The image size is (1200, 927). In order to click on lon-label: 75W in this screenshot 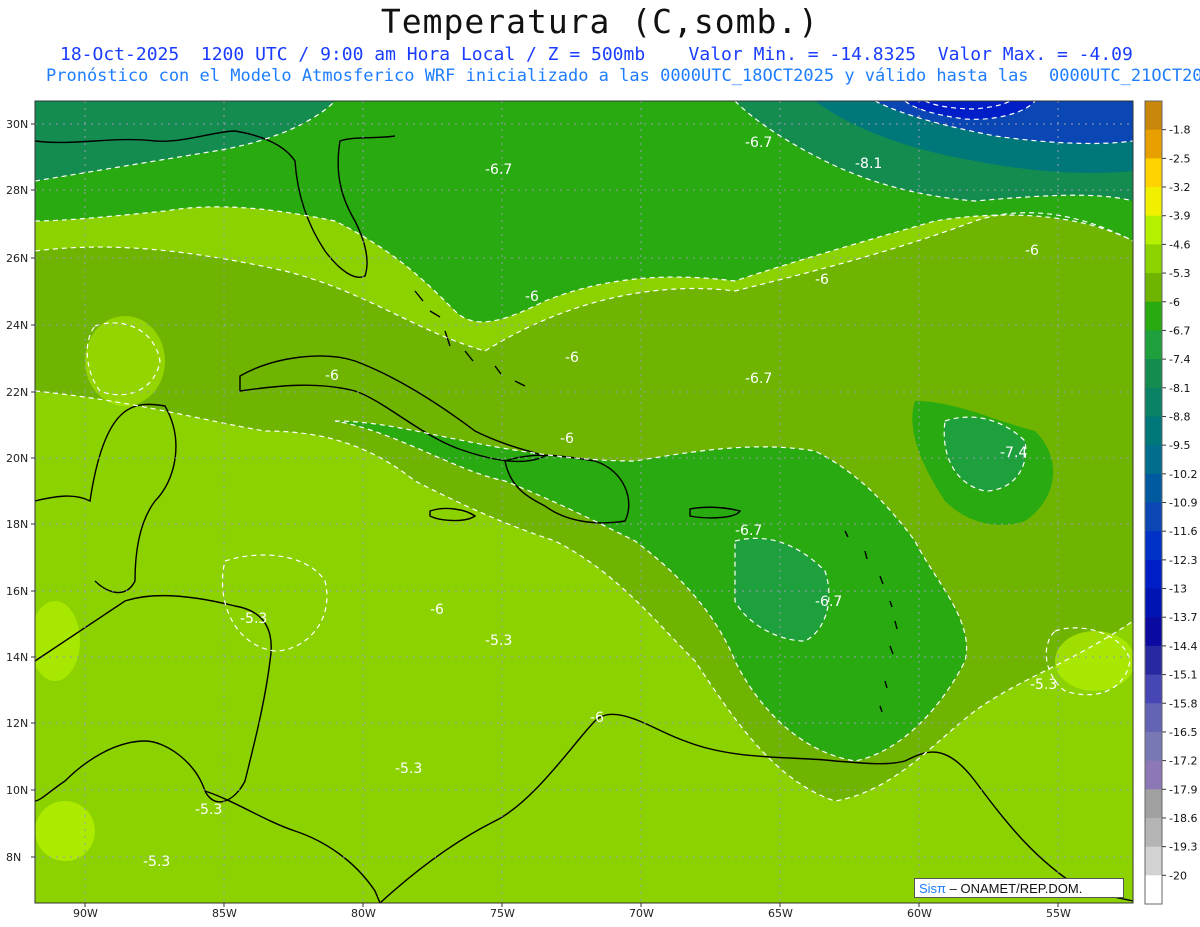, I will do `click(502, 913)`.